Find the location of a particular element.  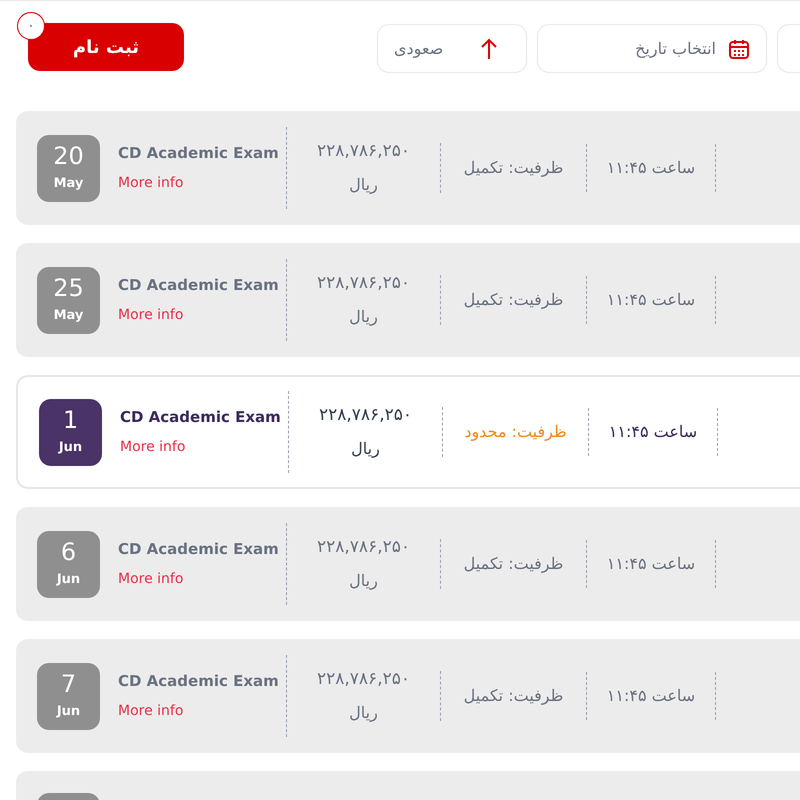

sort-button: صعودی is located at coordinates (452, 48).